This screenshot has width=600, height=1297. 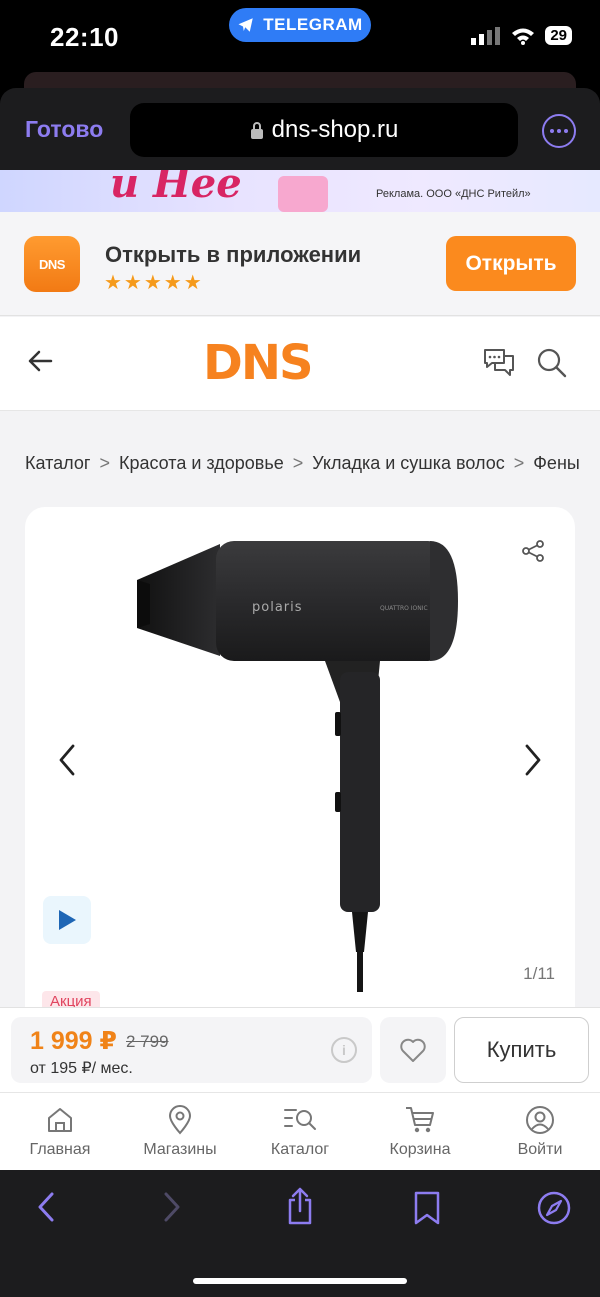 What do you see at coordinates (46, 1207) in the screenshot?
I see `browser-back-icon` at bounding box center [46, 1207].